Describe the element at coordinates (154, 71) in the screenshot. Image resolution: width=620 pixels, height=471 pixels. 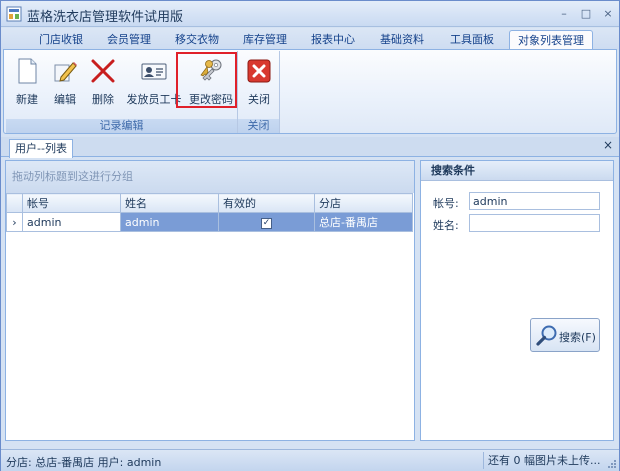
I see `id-card-icon` at that location.